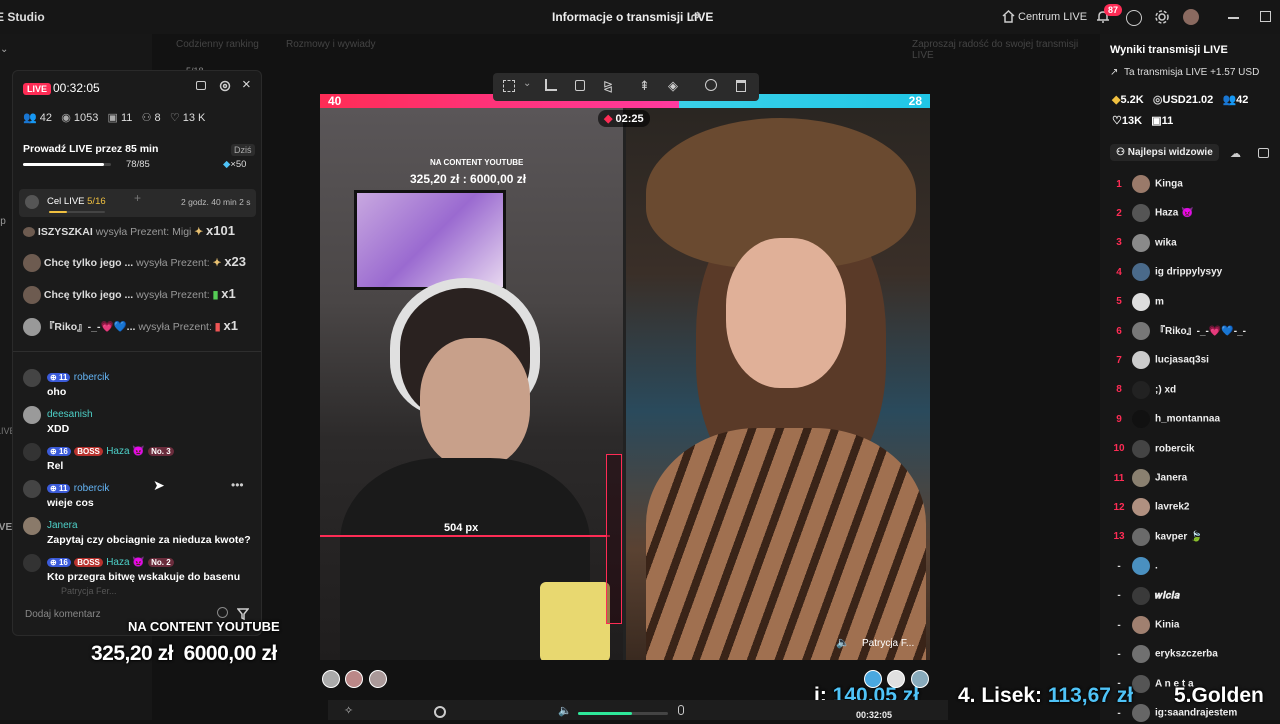 Image resolution: width=1280 pixels, height=724 pixels. What do you see at coordinates (614, 539) in the screenshot?
I see `resize-handle` at bounding box center [614, 539].